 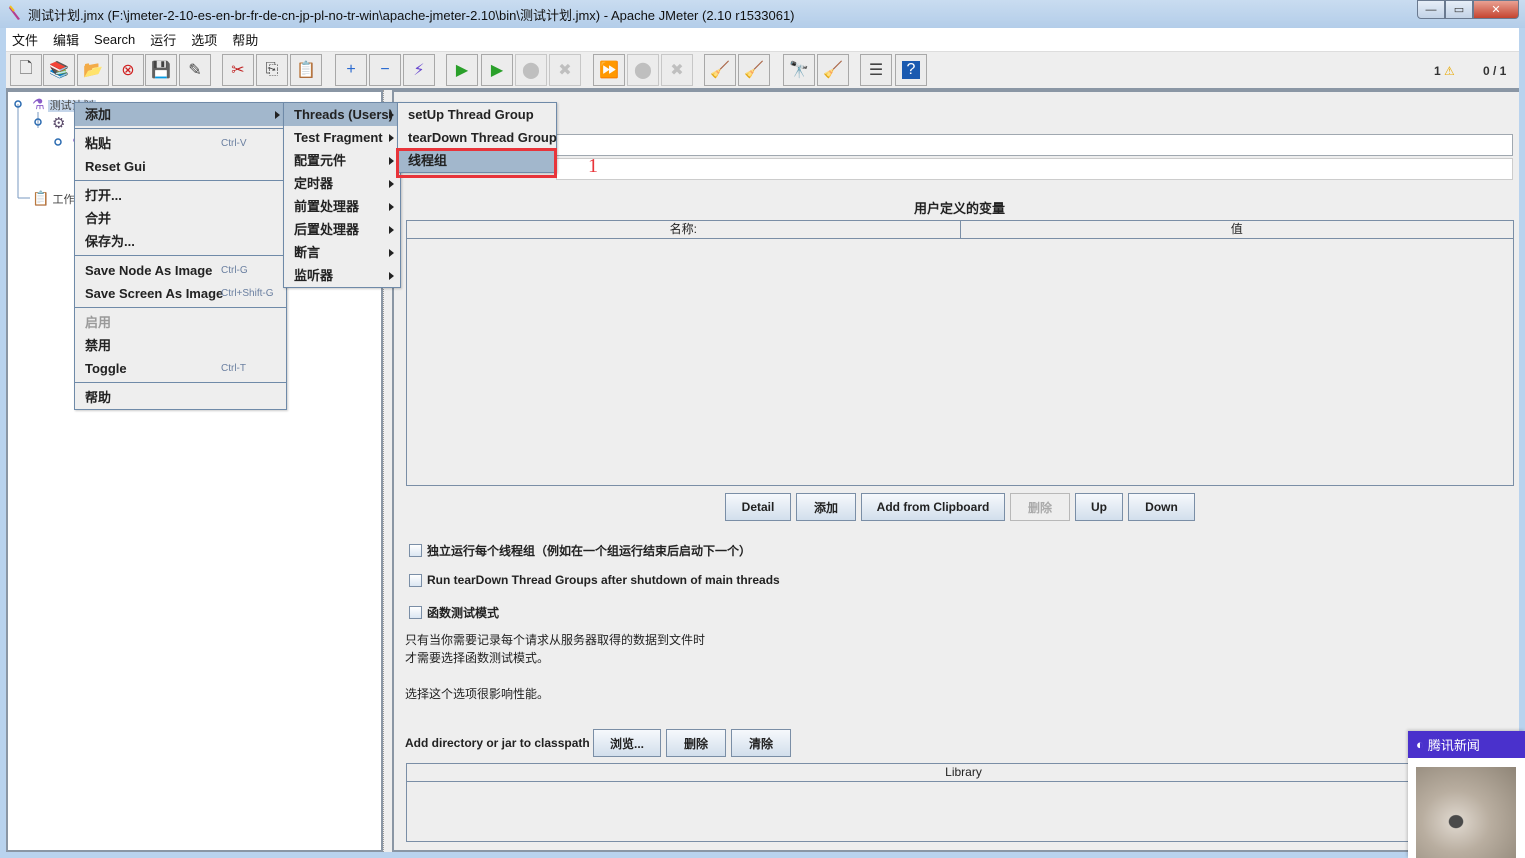 What do you see at coordinates (963, 772) in the screenshot?
I see `column-library: Library` at bounding box center [963, 772].